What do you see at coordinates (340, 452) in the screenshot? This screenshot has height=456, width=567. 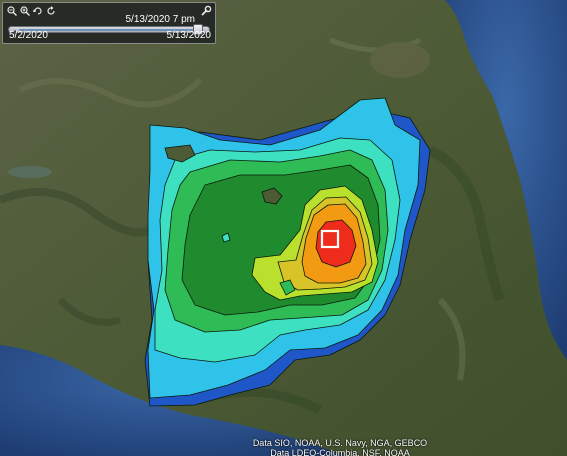 I see `attribution-line-2: Data LDEO-Columbia, NSF, NOAA` at bounding box center [340, 452].